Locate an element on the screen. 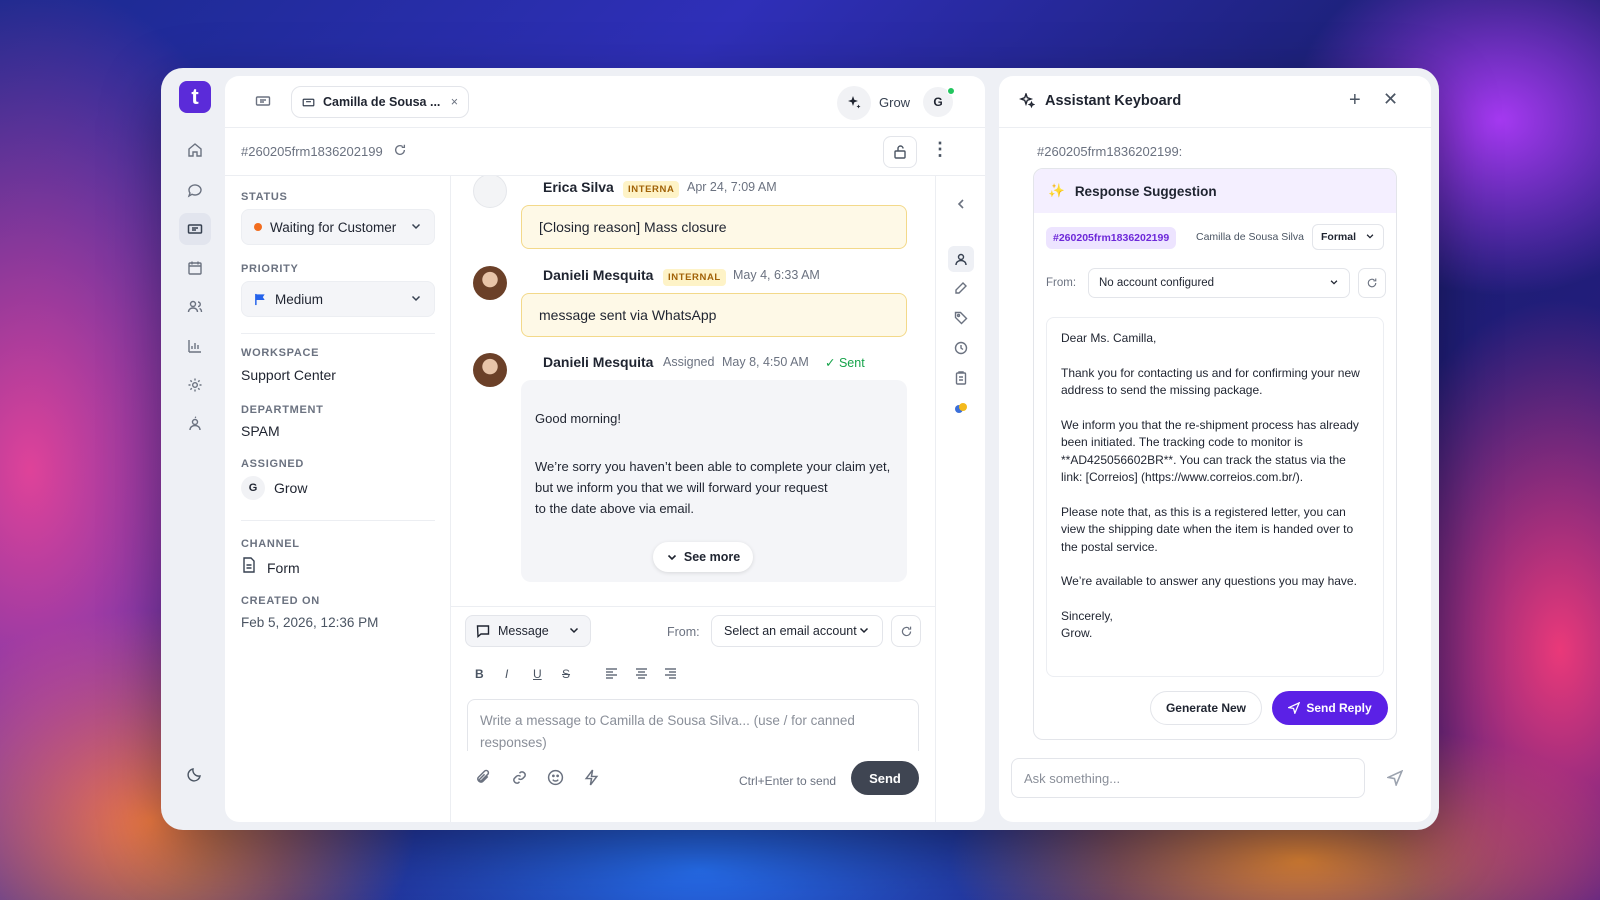 The height and width of the screenshot is (900, 1600). workspace-value: Support Center is located at coordinates (288, 375).